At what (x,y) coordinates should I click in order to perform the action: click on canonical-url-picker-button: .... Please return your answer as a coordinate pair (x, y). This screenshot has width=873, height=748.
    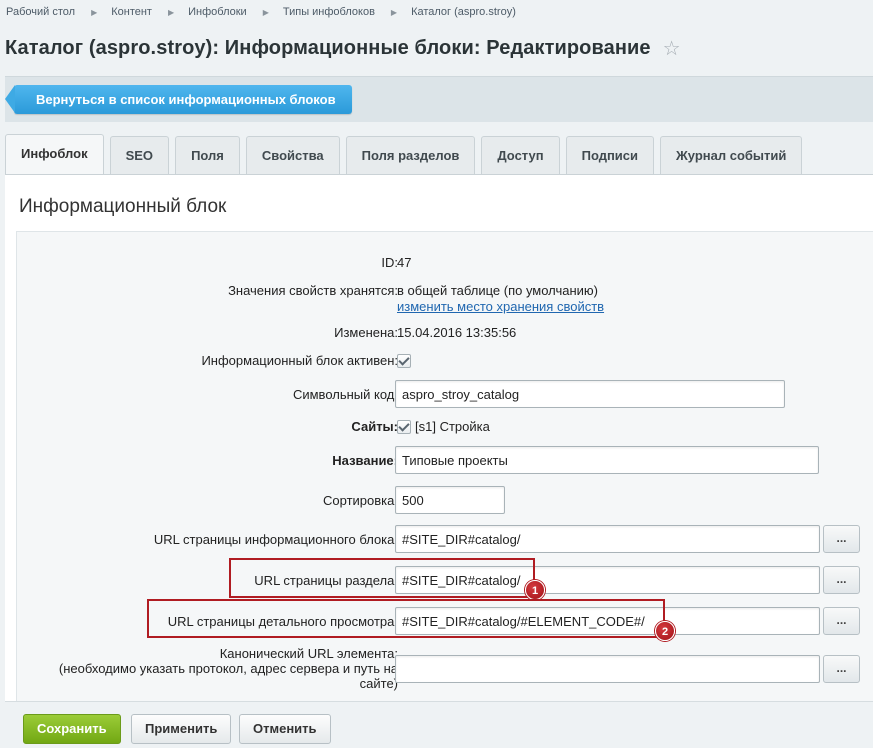
    Looking at the image, I should click on (841, 669).